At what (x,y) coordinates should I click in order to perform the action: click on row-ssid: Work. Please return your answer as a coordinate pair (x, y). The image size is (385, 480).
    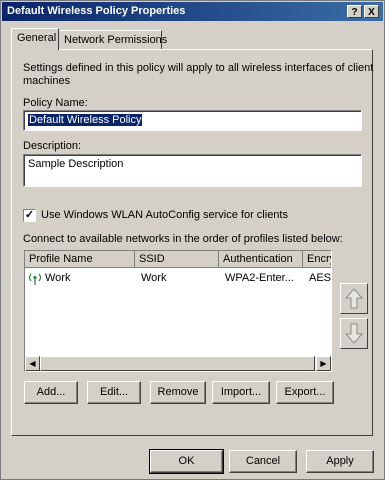
    Looking at the image, I should click on (154, 278).